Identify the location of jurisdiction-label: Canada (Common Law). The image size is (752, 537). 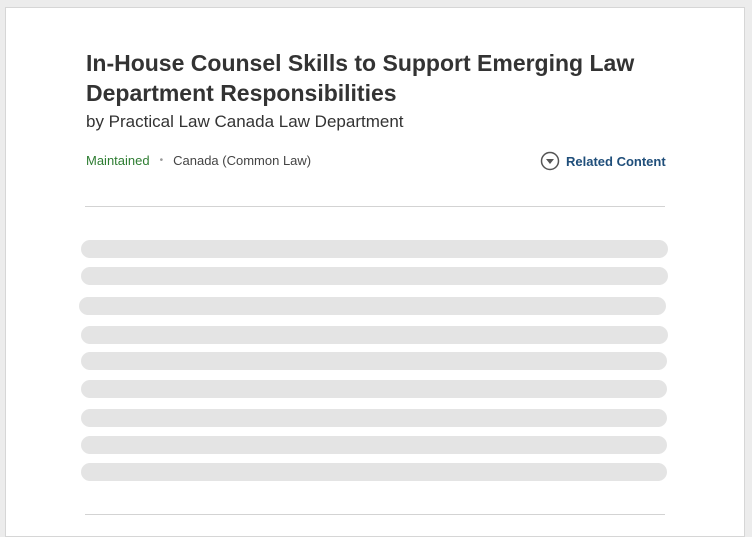
(242, 160).